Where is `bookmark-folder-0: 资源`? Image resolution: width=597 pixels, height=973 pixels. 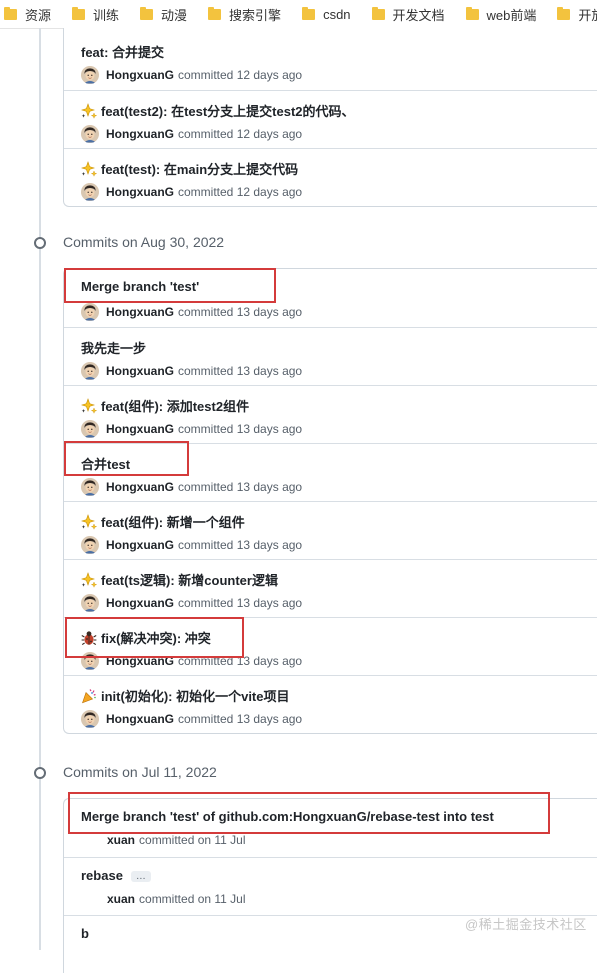
bookmark-folder-0: 资源 is located at coordinates (27, 14).